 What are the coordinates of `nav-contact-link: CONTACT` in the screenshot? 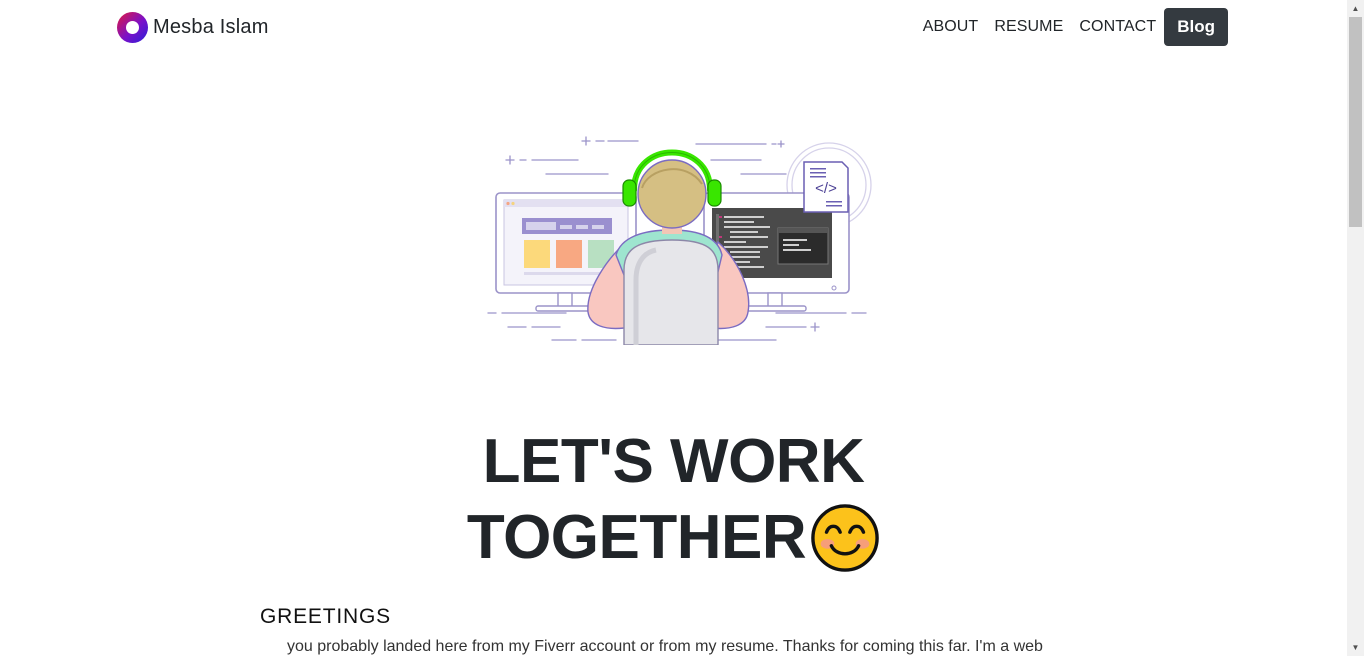 It's located at (1117, 27).